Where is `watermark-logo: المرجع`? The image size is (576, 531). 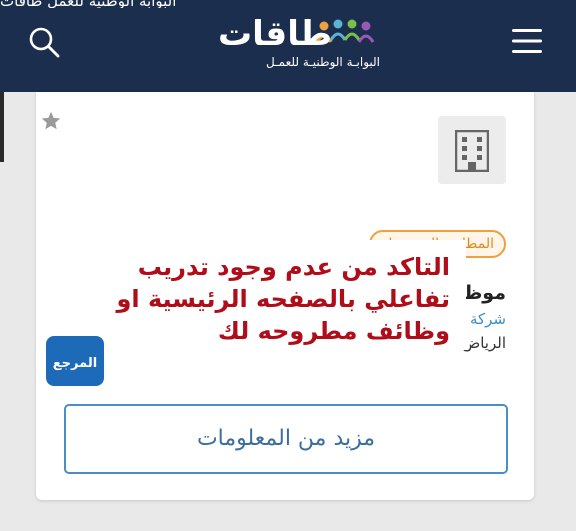 watermark-logo: المرجع is located at coordinates (75, 361).